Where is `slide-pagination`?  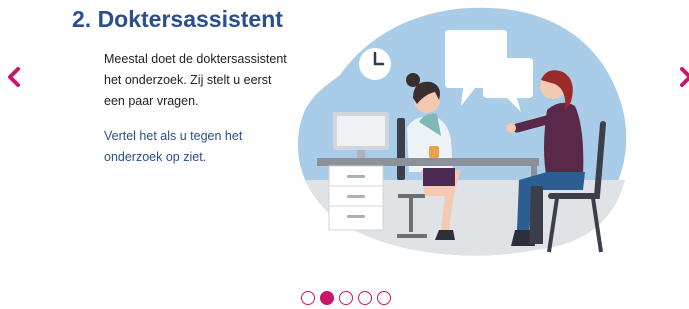
slide-pagination is located at coordinates (346, 298).